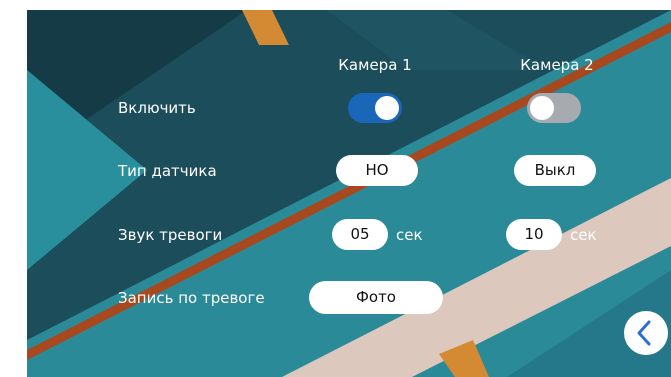 The width and height of the screenshot is (671, 377). Describe the element at coordinates (534, 234) in the screenshot. I see `camera2-alarm-duration-field: 10` at that location.